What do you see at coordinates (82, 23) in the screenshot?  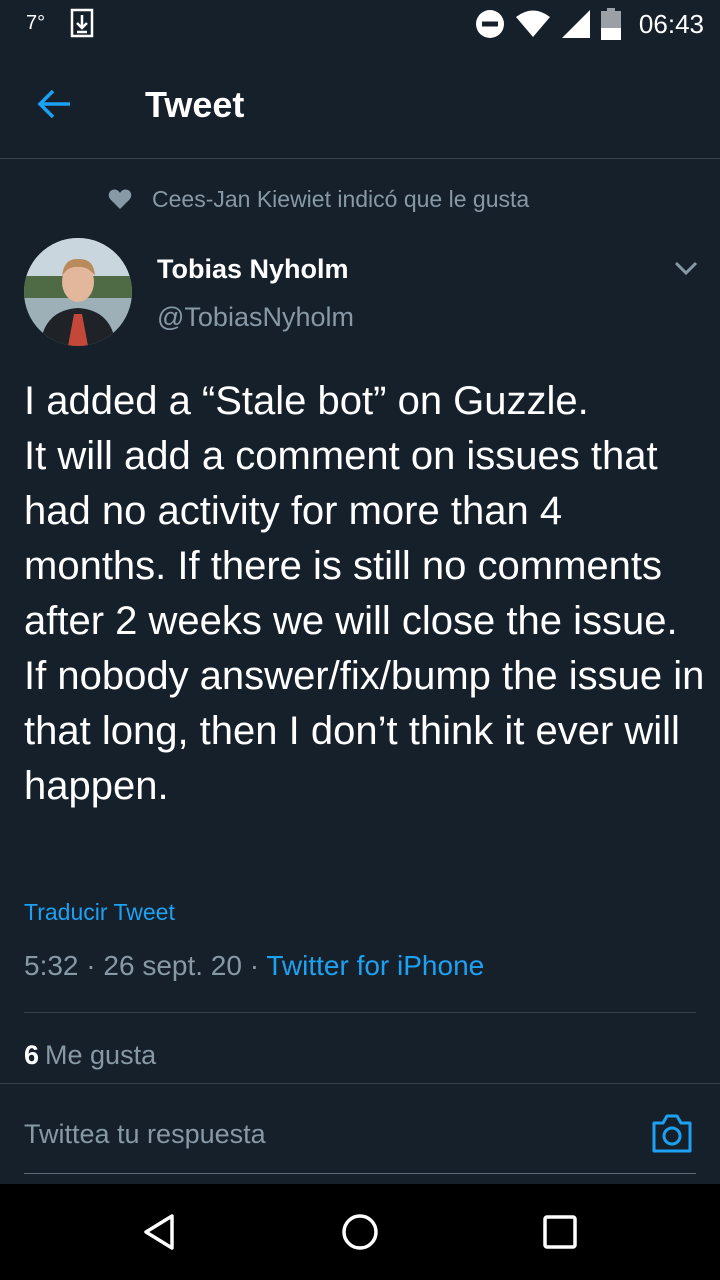 I see `download-notification-icon` at bounding box center [82, 23].